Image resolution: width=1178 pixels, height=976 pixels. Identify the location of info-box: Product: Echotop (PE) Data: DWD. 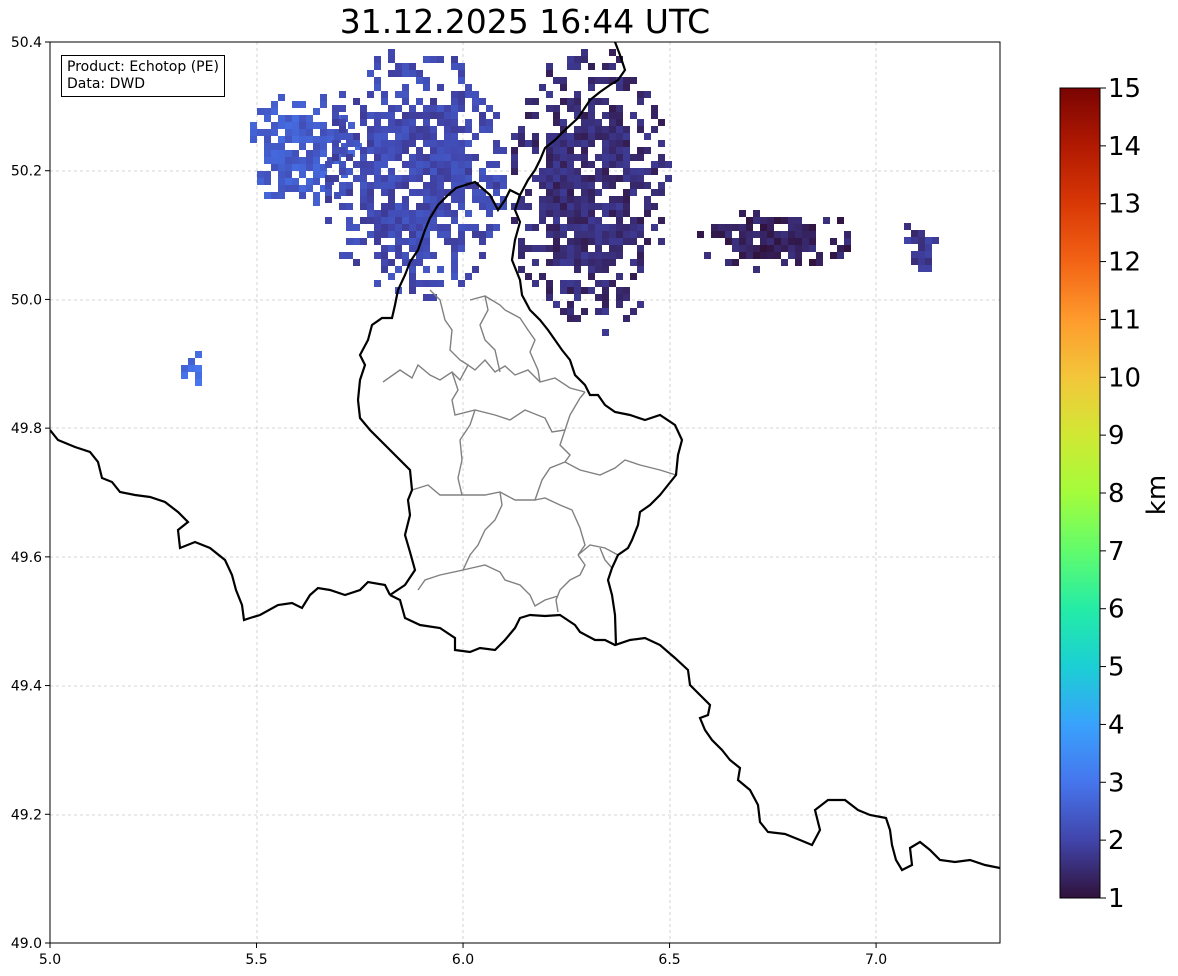
(143, 76).